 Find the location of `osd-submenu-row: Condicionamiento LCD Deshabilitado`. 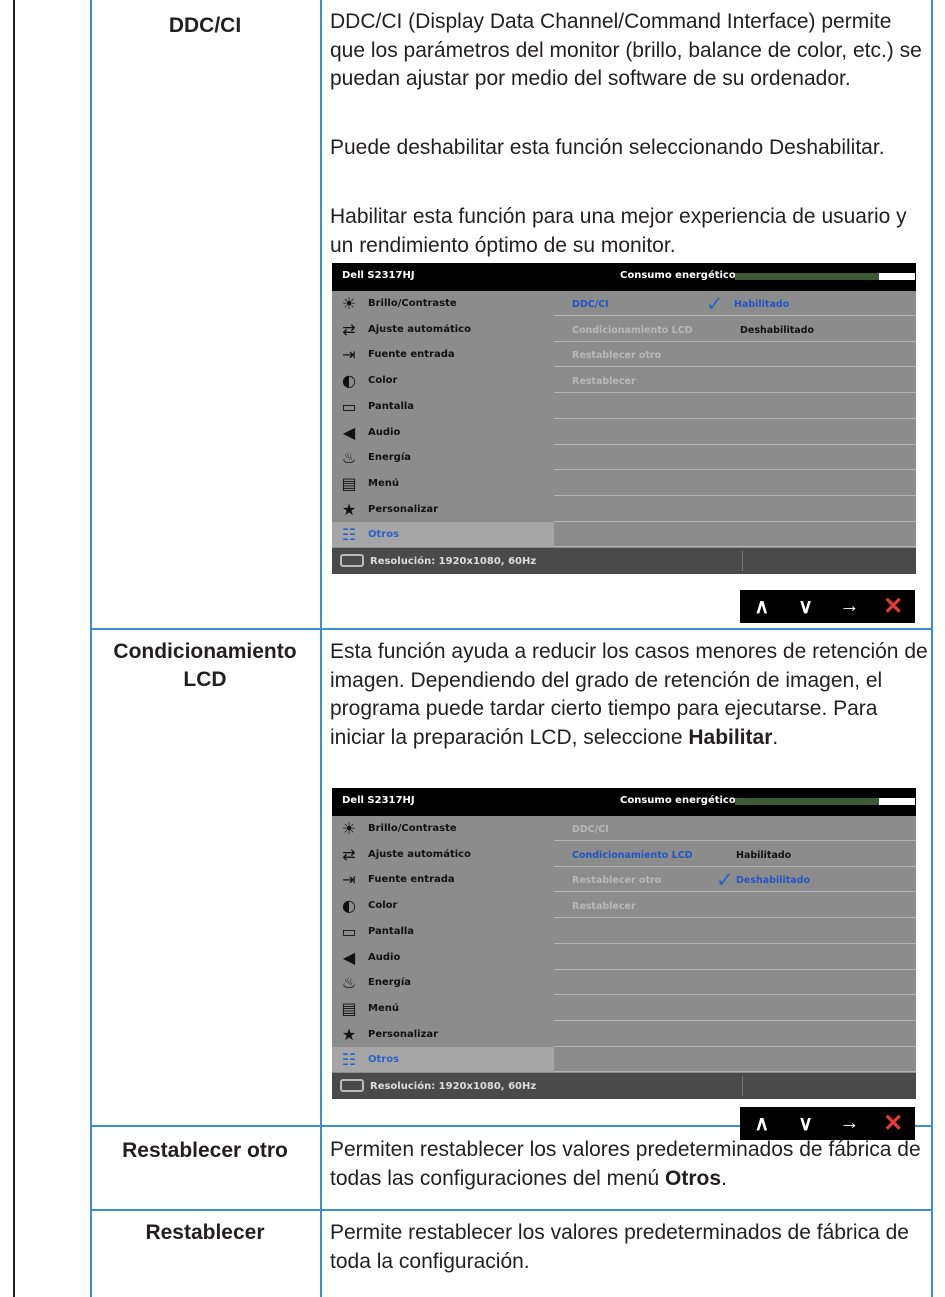

osd-submenu-row: Condicionamiento LCD Deshabilitado is located at coordinates (735, 329).